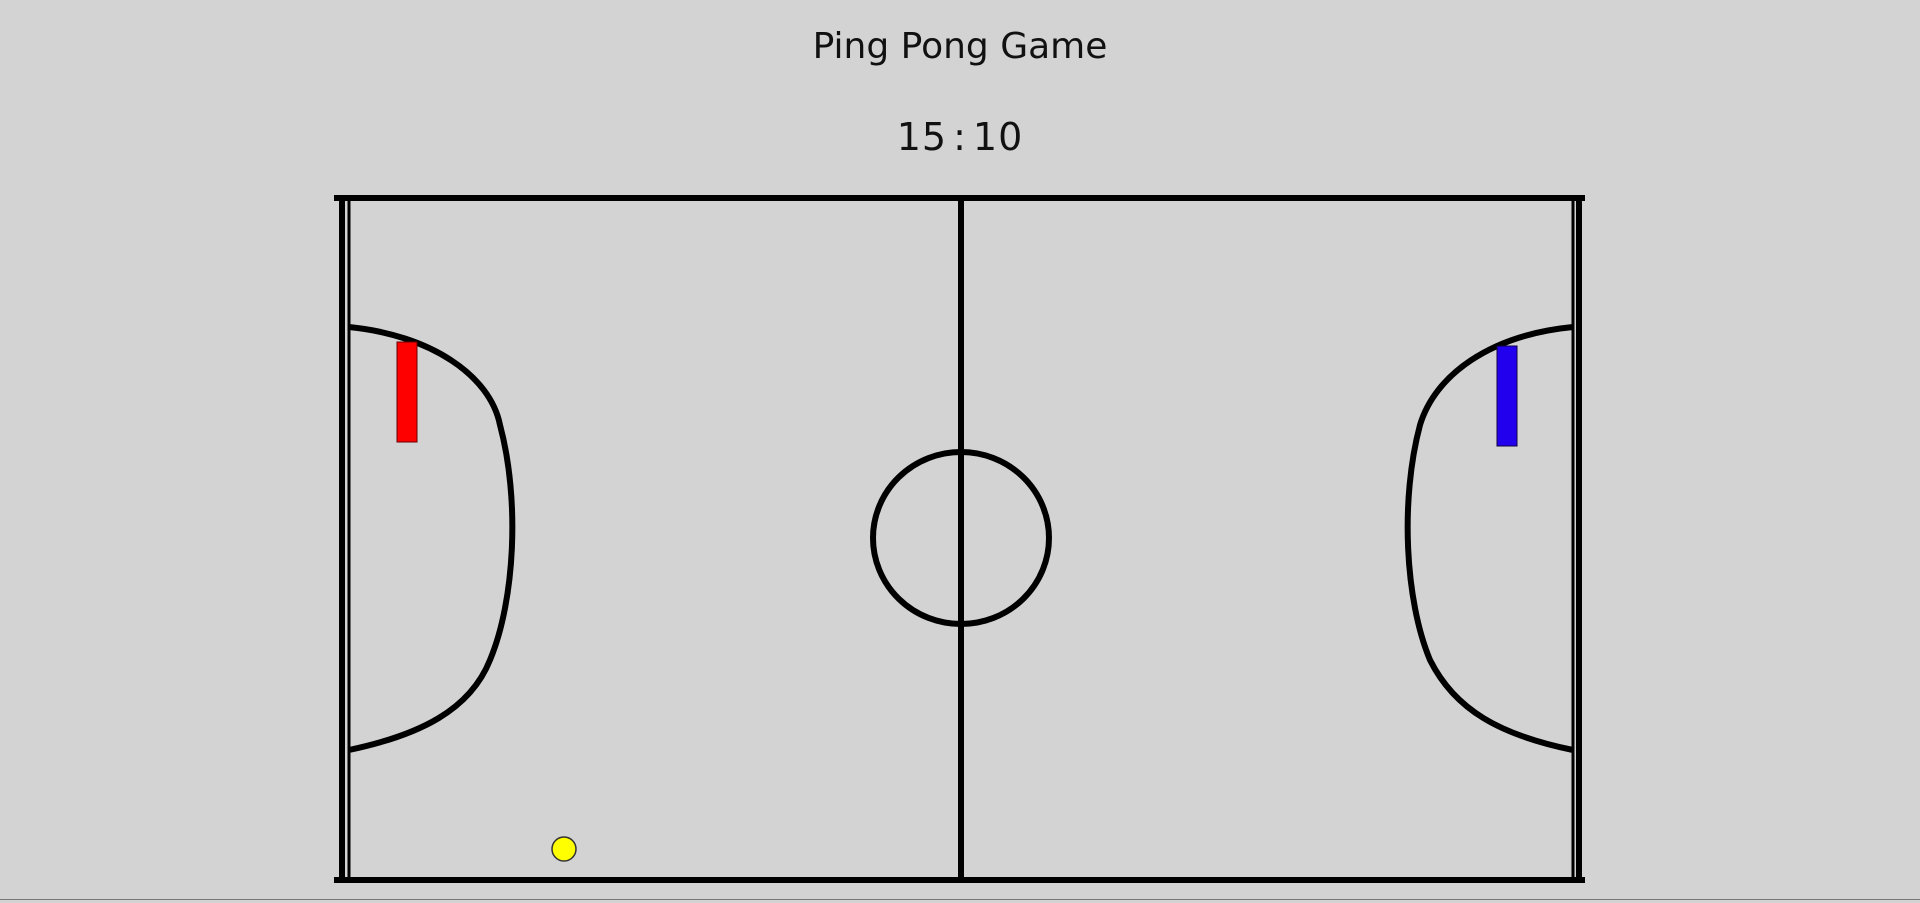 The width and height of the screenshot is (1920, 903). I want to click on right-paddle, so click(1507, 396).